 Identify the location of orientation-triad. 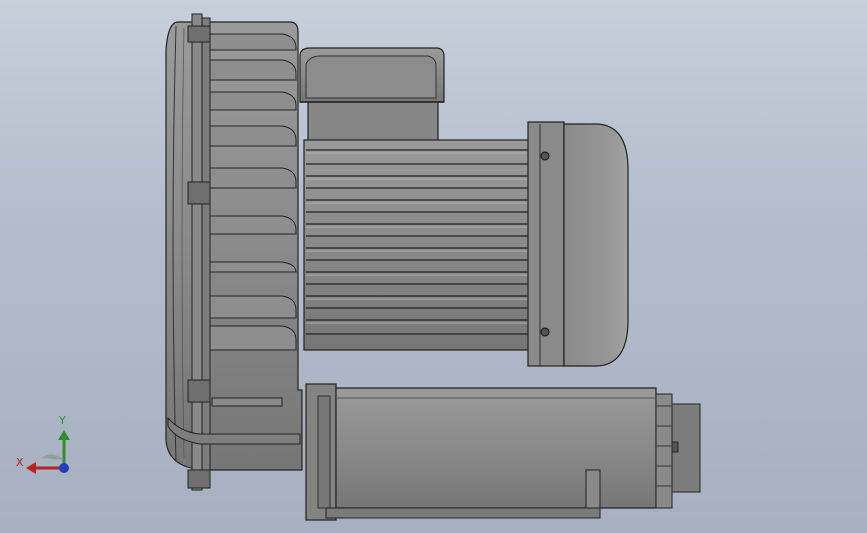
(48, 452).